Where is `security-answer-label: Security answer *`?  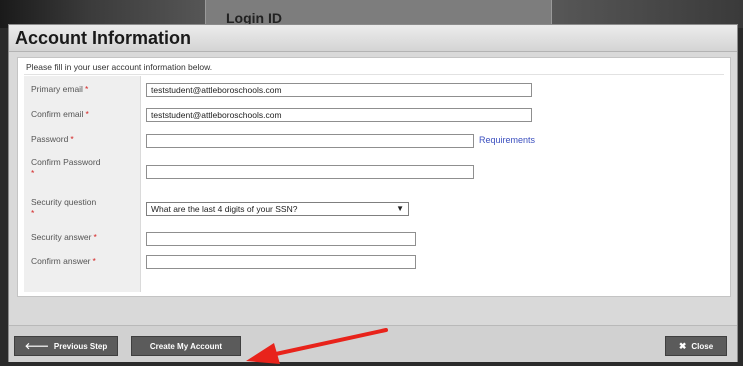
security-answer-label: Security answer * is located at coordinates (86, 237).